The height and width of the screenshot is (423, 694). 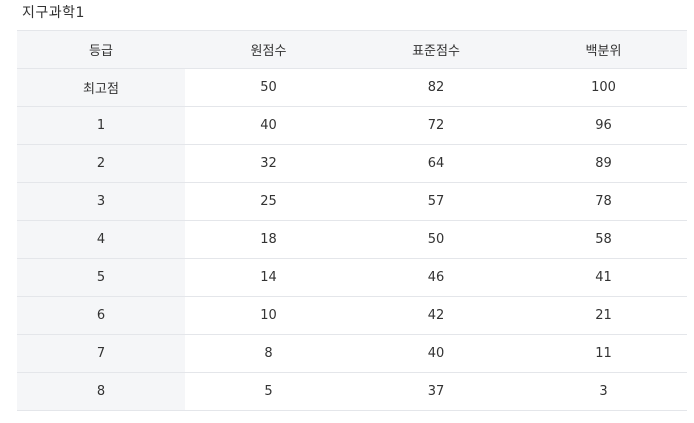 I want to click on standard-score-cell: 57, so click(x=436, y=201).